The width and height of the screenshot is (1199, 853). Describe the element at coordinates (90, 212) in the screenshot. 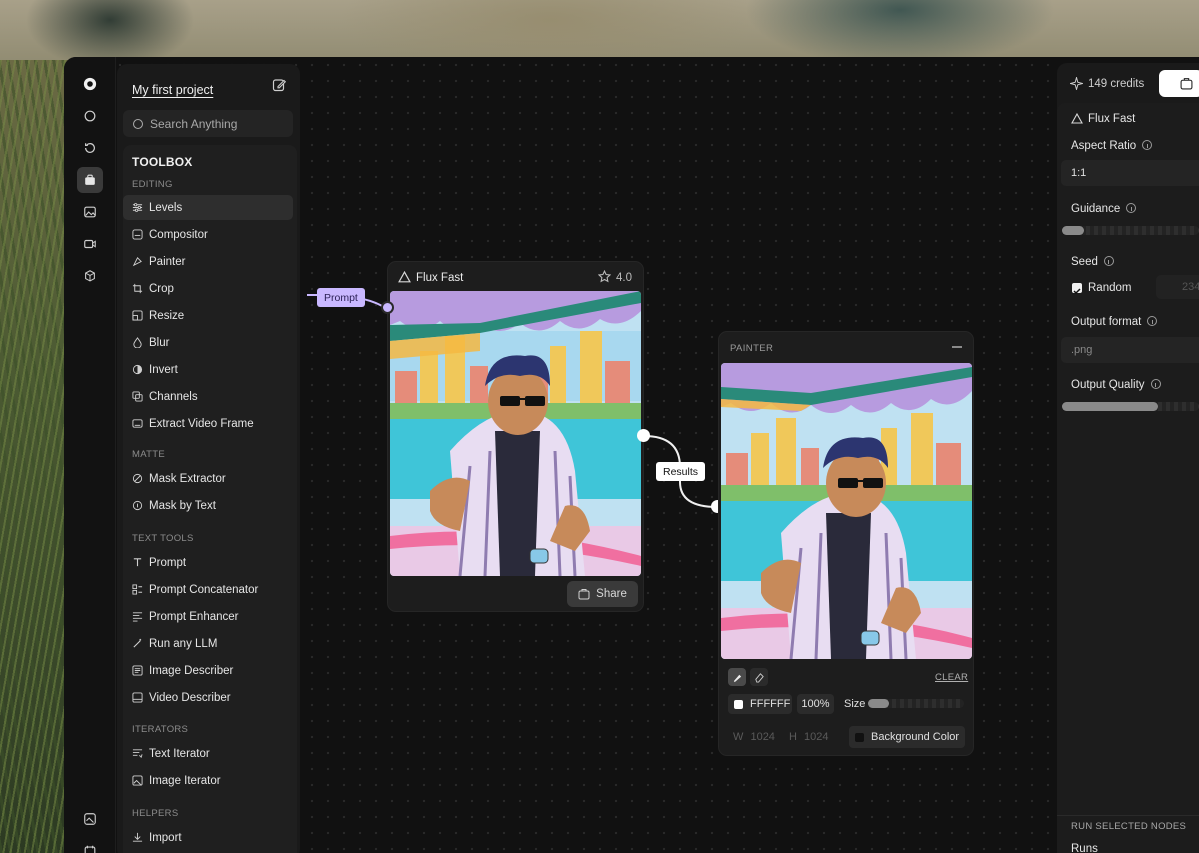

I see `image-icon` at that location.